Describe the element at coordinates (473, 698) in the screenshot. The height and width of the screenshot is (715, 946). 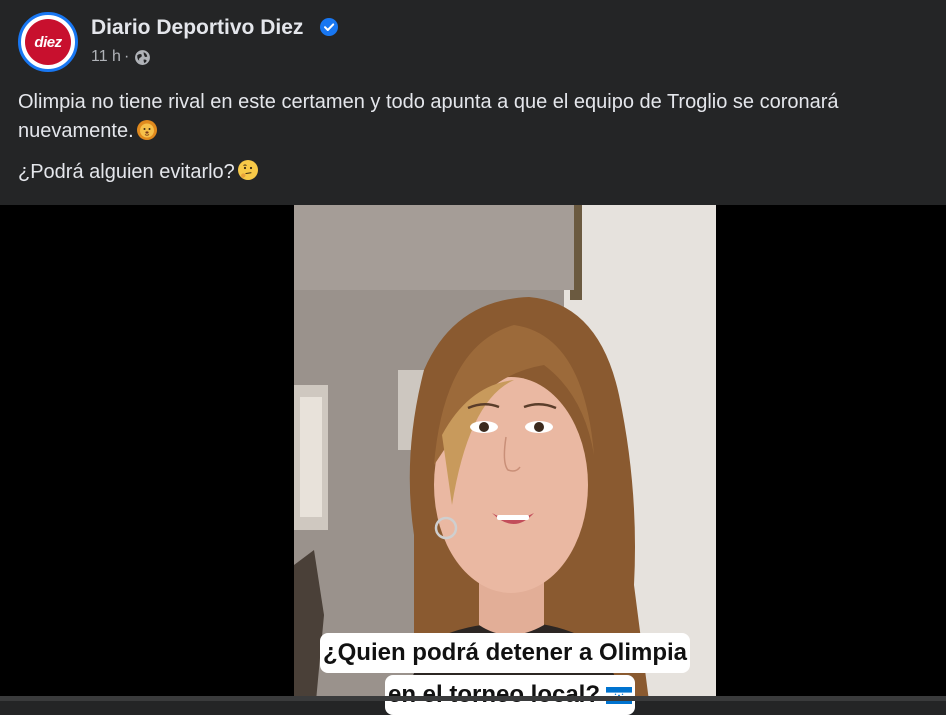
I see `video-progress-track` at that location.